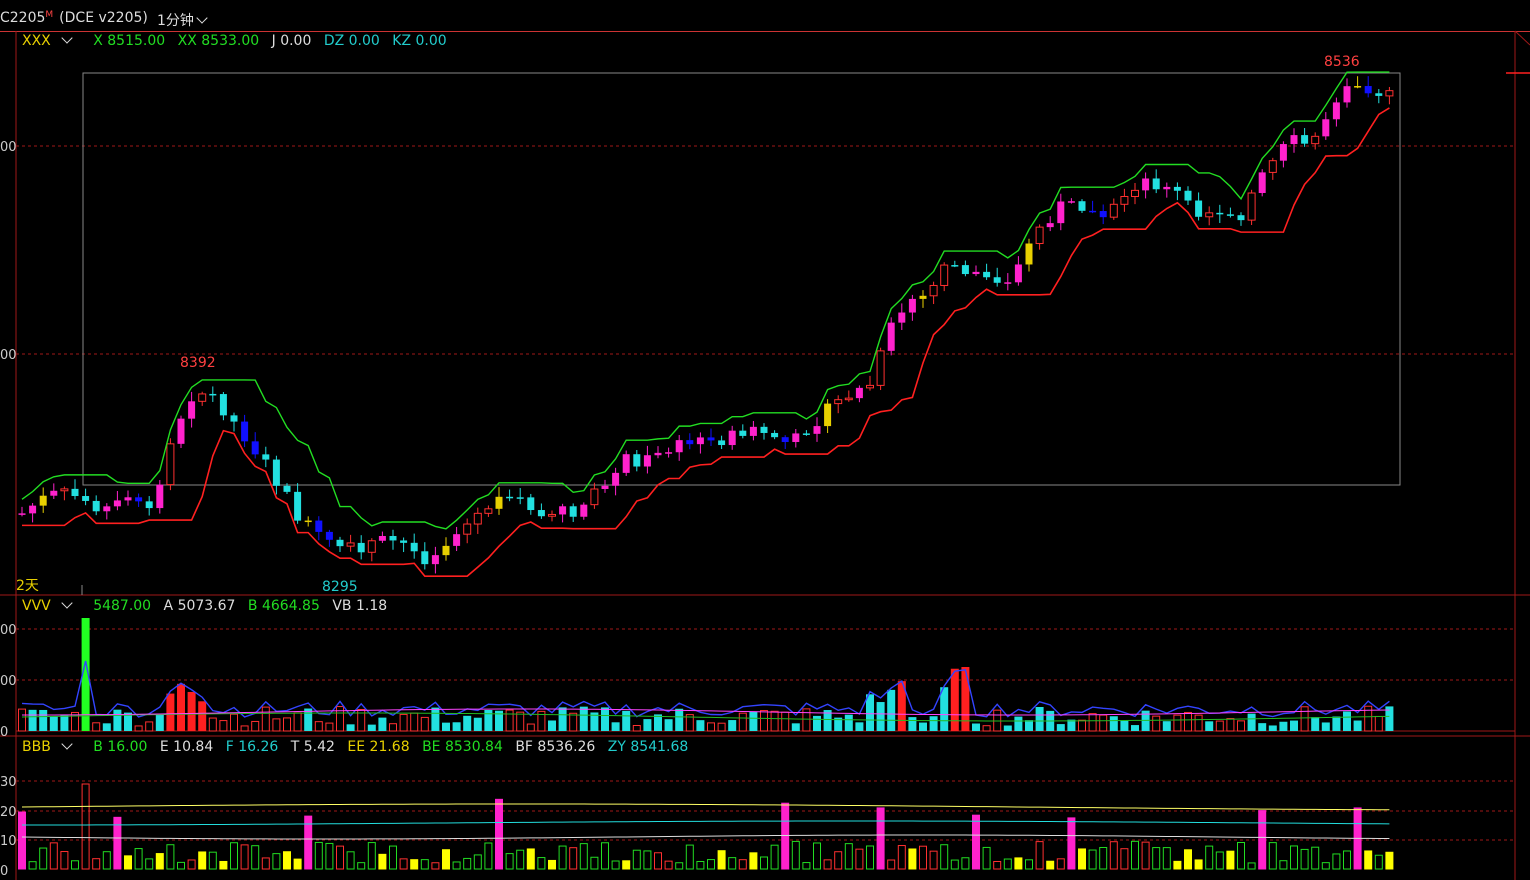  I want to click on bottom-line-cyan, so click(705, 823).